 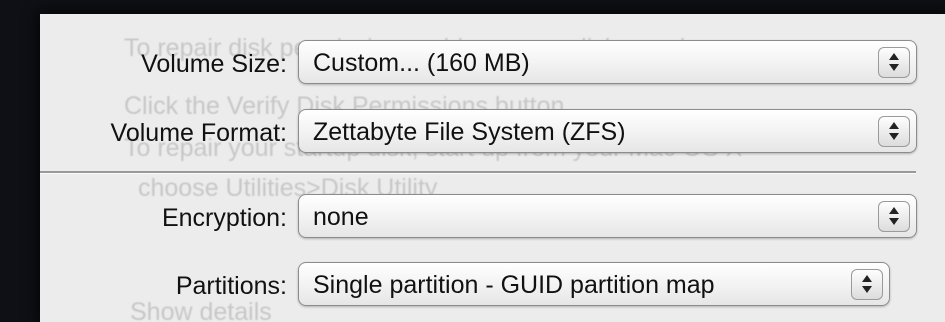 What do you see at coordinates (469, 132) in the screenshot?
I see `volume-format-value: Zettabyte File System (ZFS)` at bounding box center [469, 132].